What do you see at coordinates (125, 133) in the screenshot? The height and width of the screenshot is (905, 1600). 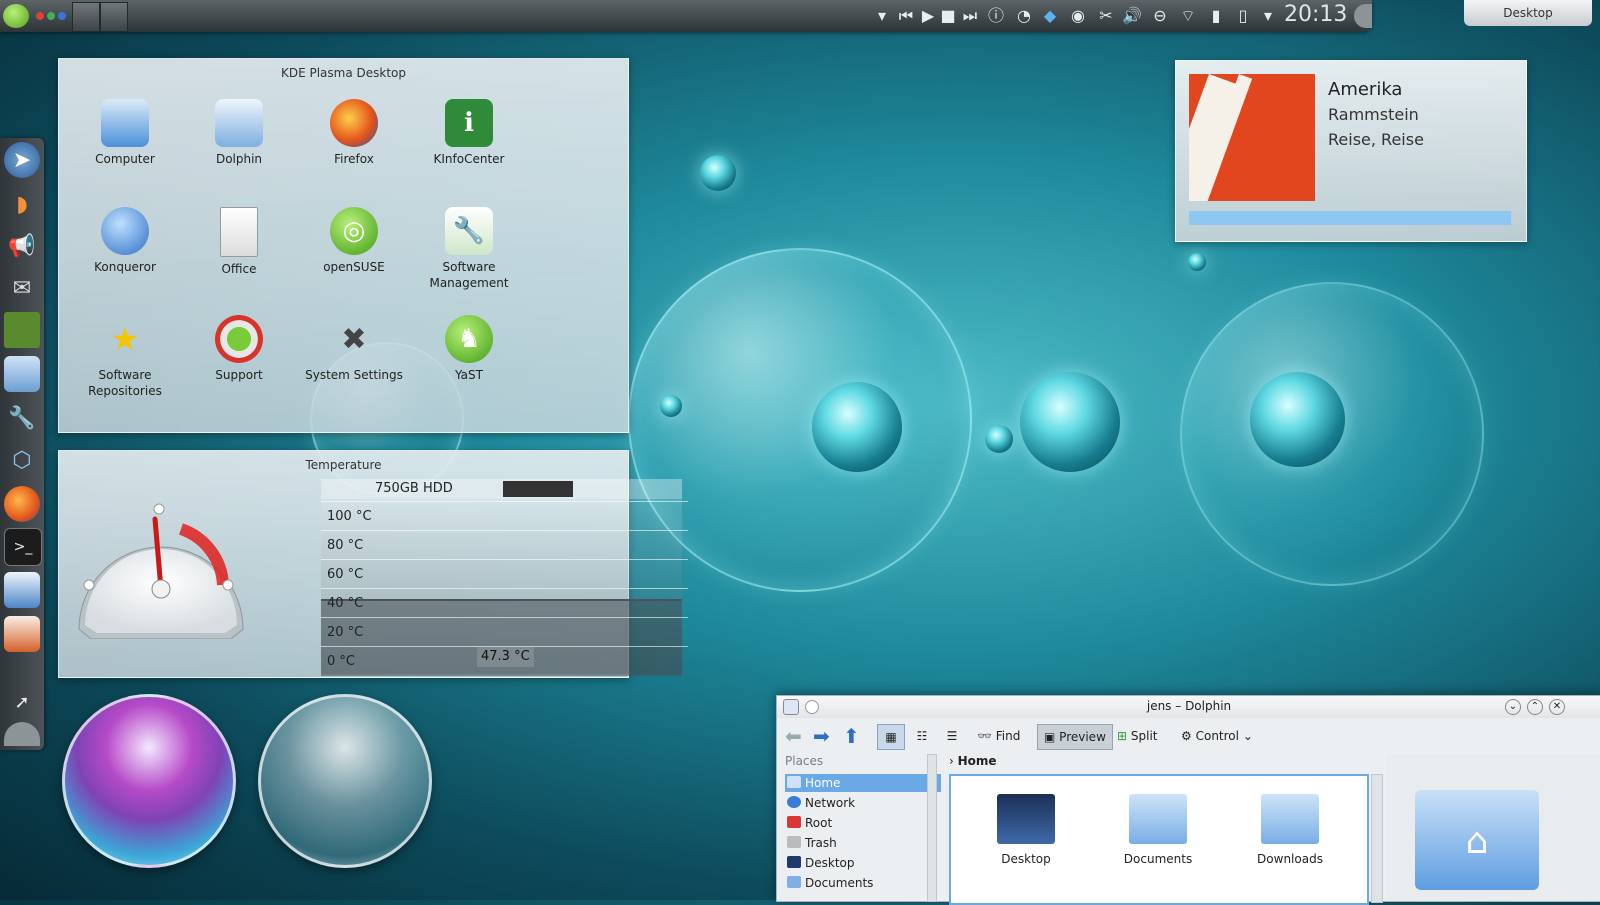 I see `app-computer: Computer` at bounding box center [125, 133].